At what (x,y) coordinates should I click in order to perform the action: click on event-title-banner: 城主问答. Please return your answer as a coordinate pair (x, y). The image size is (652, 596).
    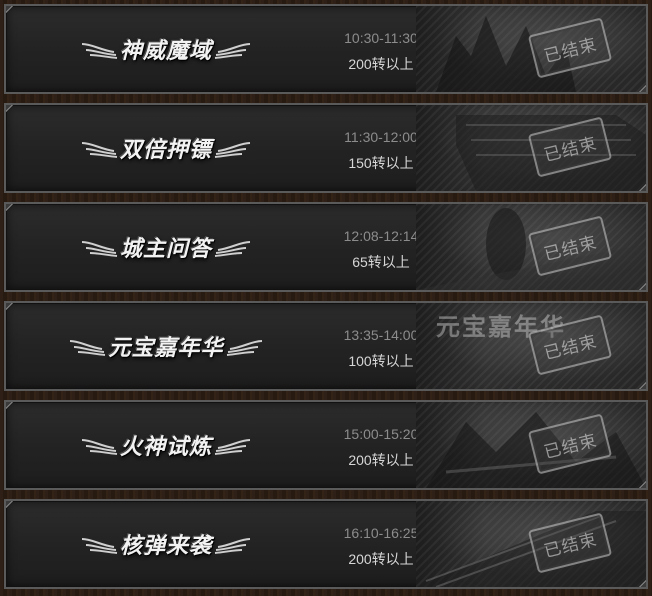
    Looking at the image, I should click on (166, 247).